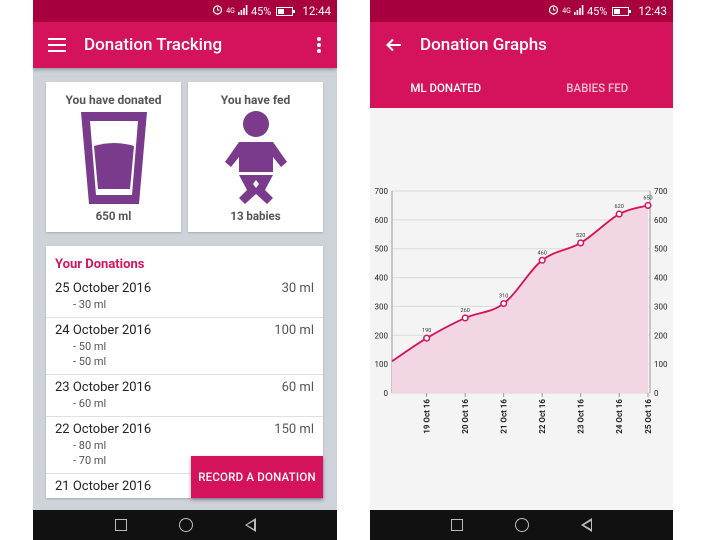  I want to click on data-label: 520, so click(580, 236).